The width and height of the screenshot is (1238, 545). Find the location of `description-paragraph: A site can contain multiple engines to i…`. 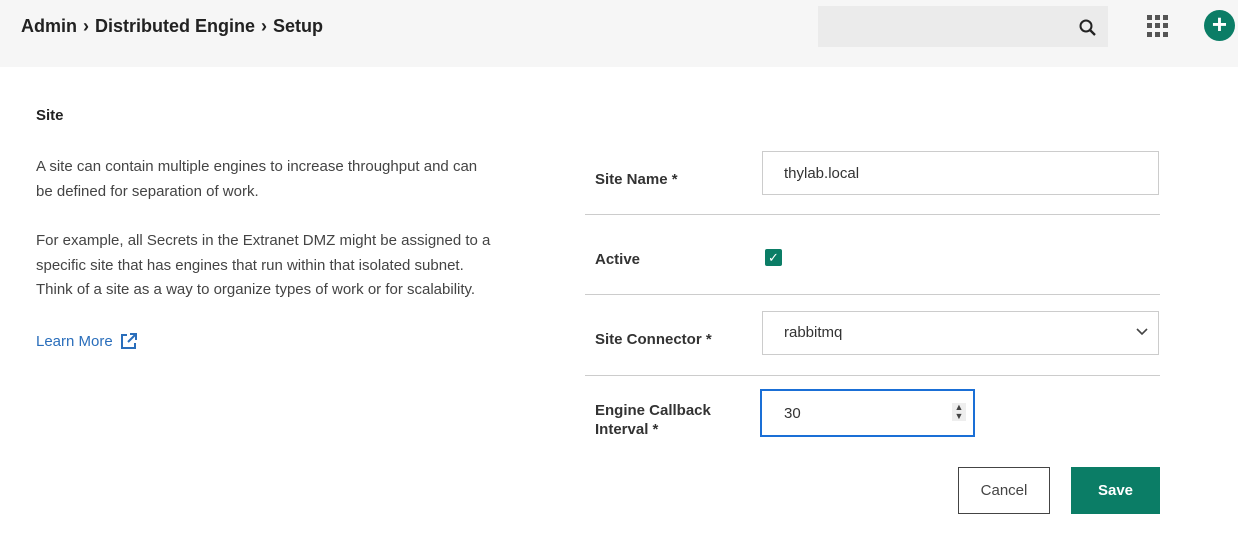

description-paragraph: A site can contain multiple engines to i… is located at coordinates (257, 179).